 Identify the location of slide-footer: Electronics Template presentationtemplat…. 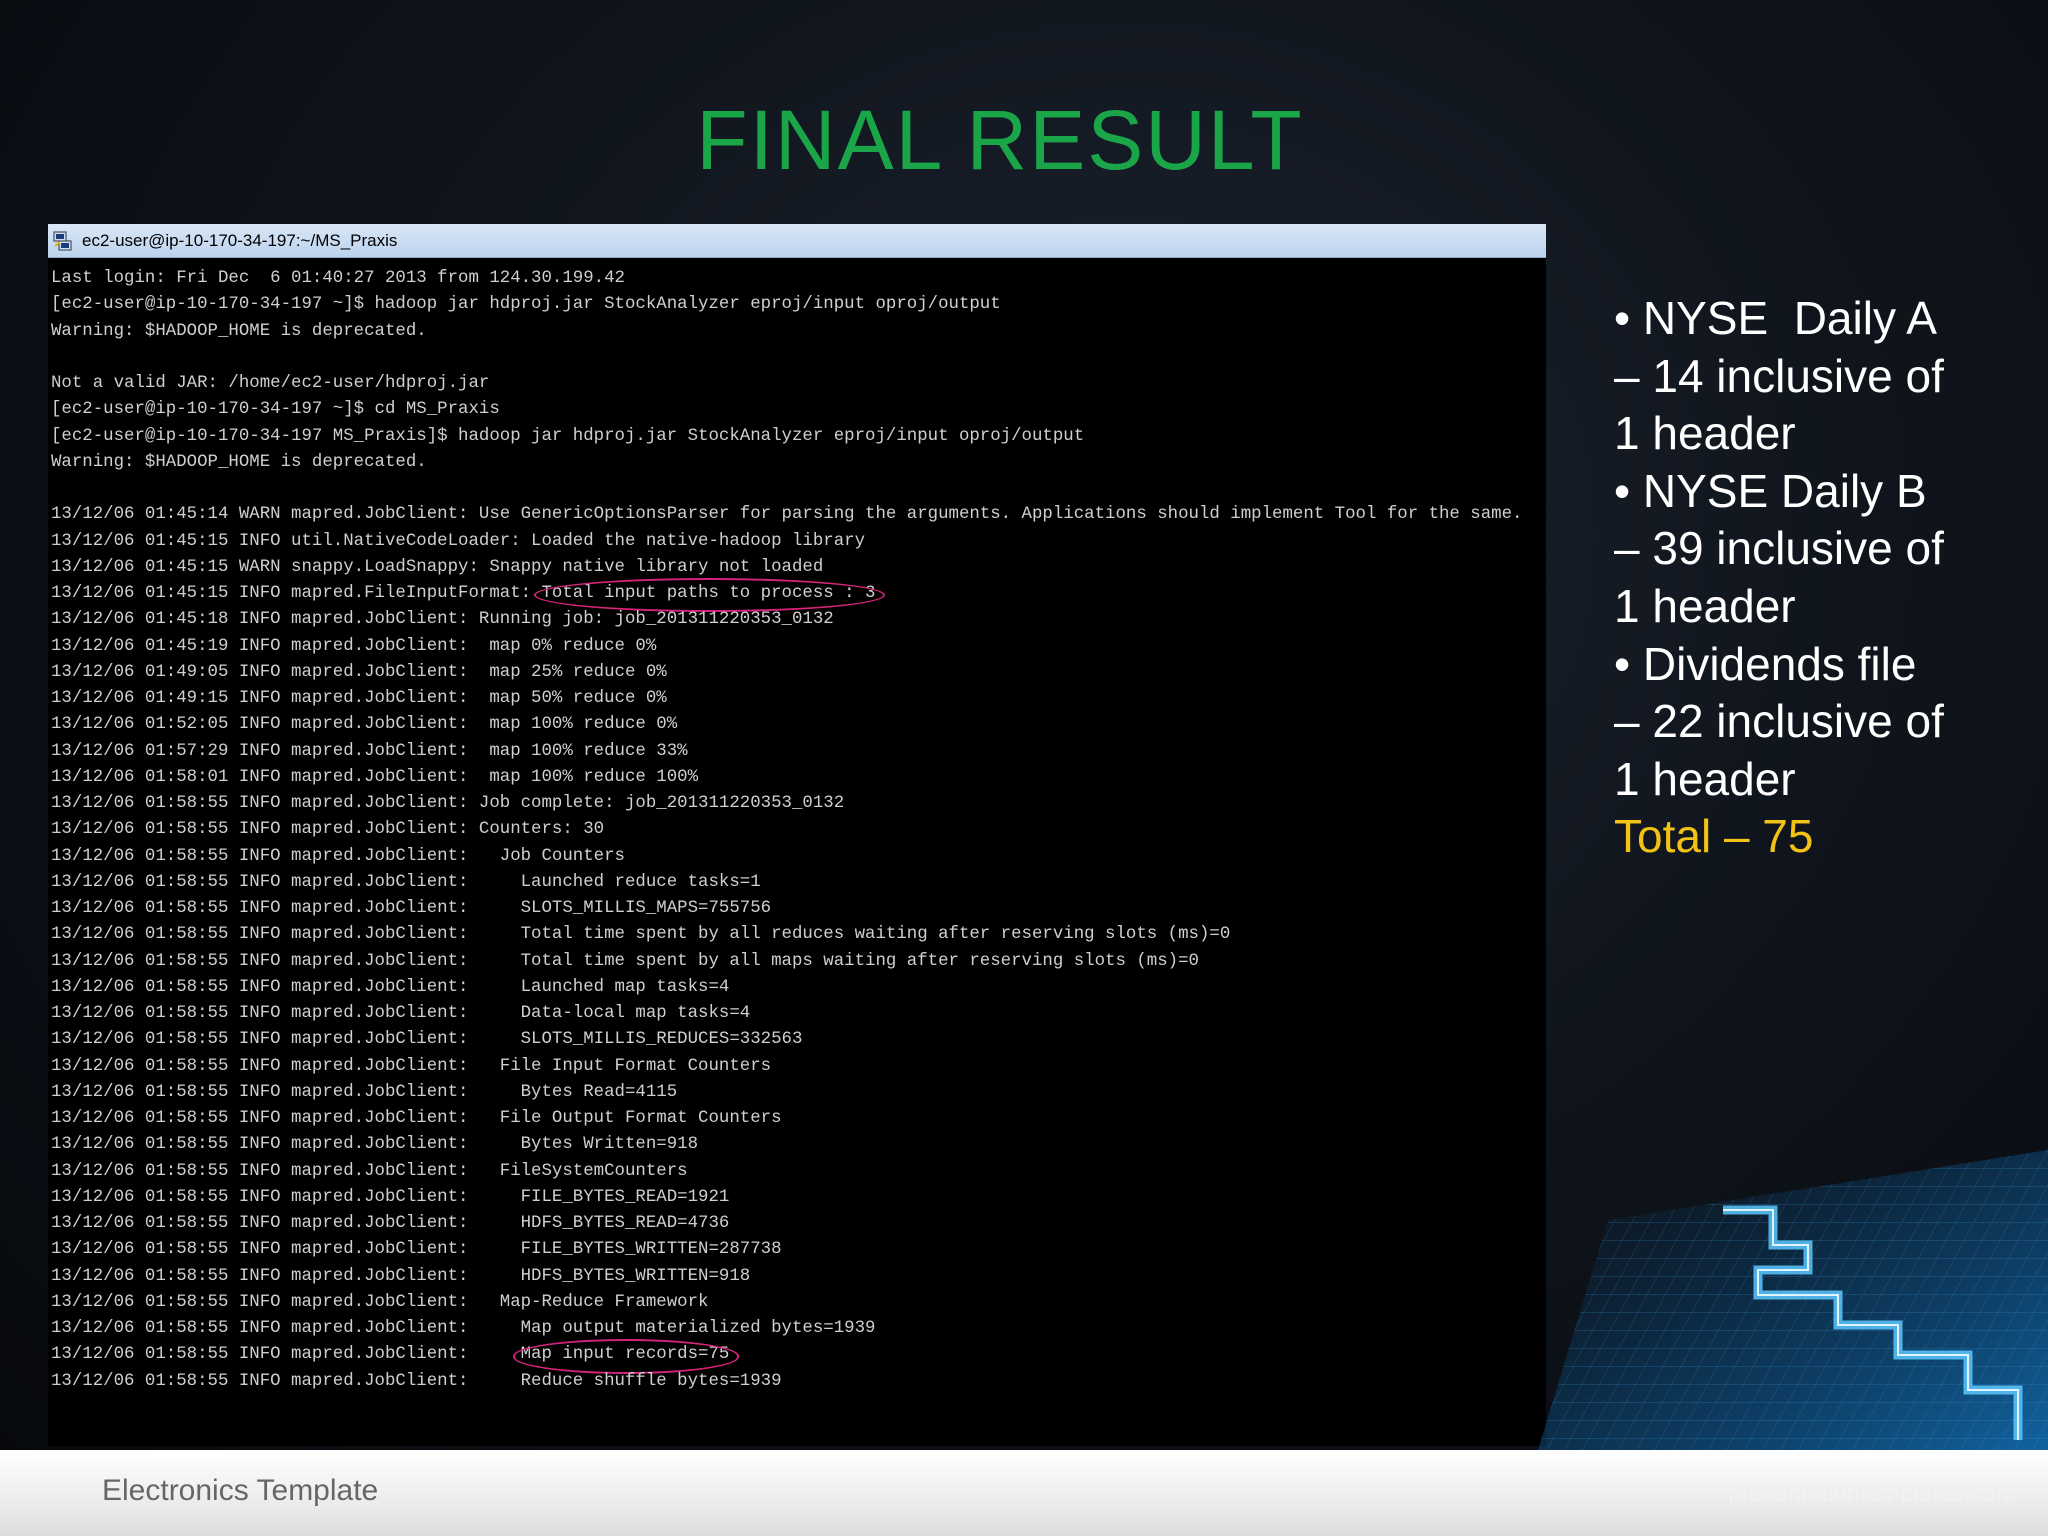
(1024, 1493).